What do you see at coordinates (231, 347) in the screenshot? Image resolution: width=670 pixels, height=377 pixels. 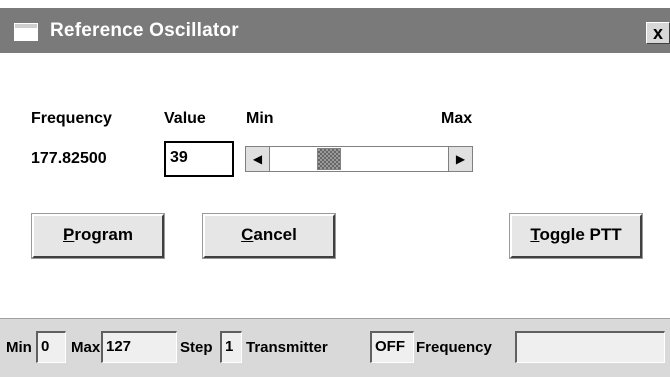 I see `status-step-value: 1` at bounding box center [231, 347].